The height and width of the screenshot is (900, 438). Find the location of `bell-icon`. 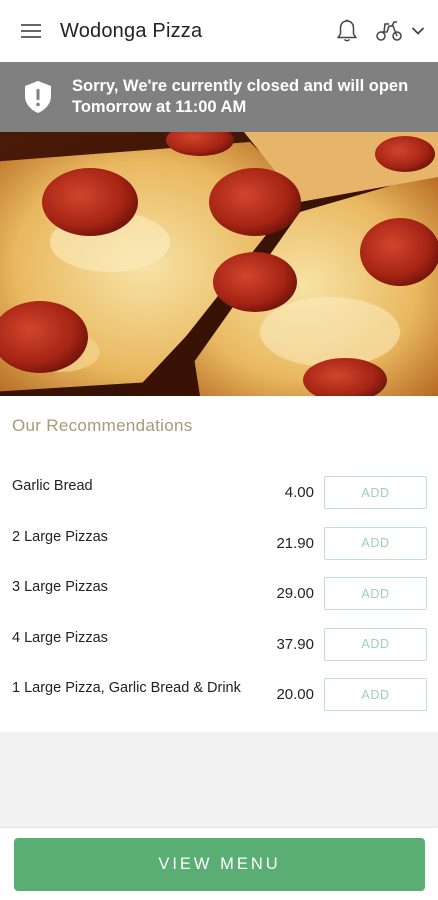

bell-icon is located at coordinates (347, 31).